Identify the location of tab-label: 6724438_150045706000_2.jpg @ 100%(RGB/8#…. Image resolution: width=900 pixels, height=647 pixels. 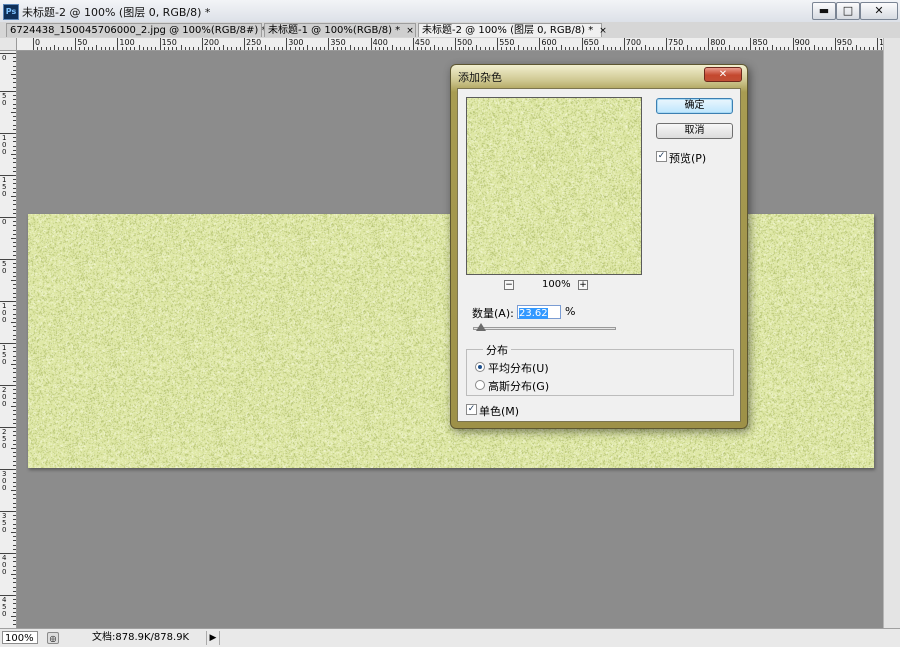
(138, 30).